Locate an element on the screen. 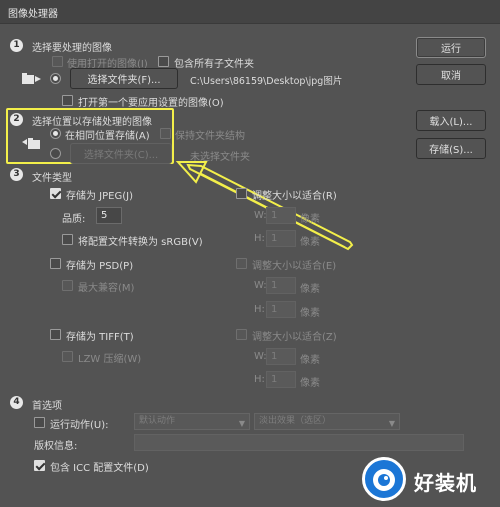  jpeg-height-label: H: is located at coordinates (259, 238).